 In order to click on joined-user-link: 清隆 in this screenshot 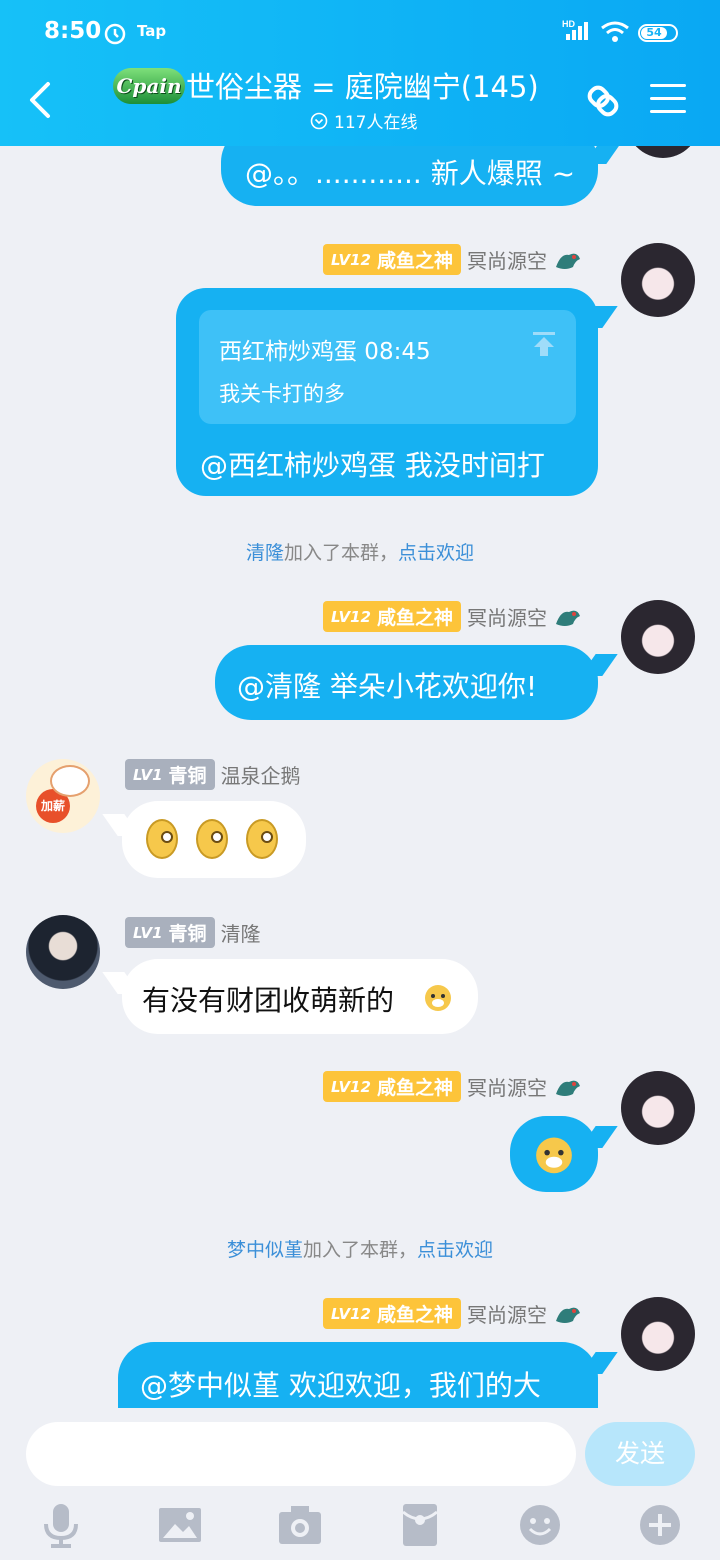, I will do `click(265, 553)`.